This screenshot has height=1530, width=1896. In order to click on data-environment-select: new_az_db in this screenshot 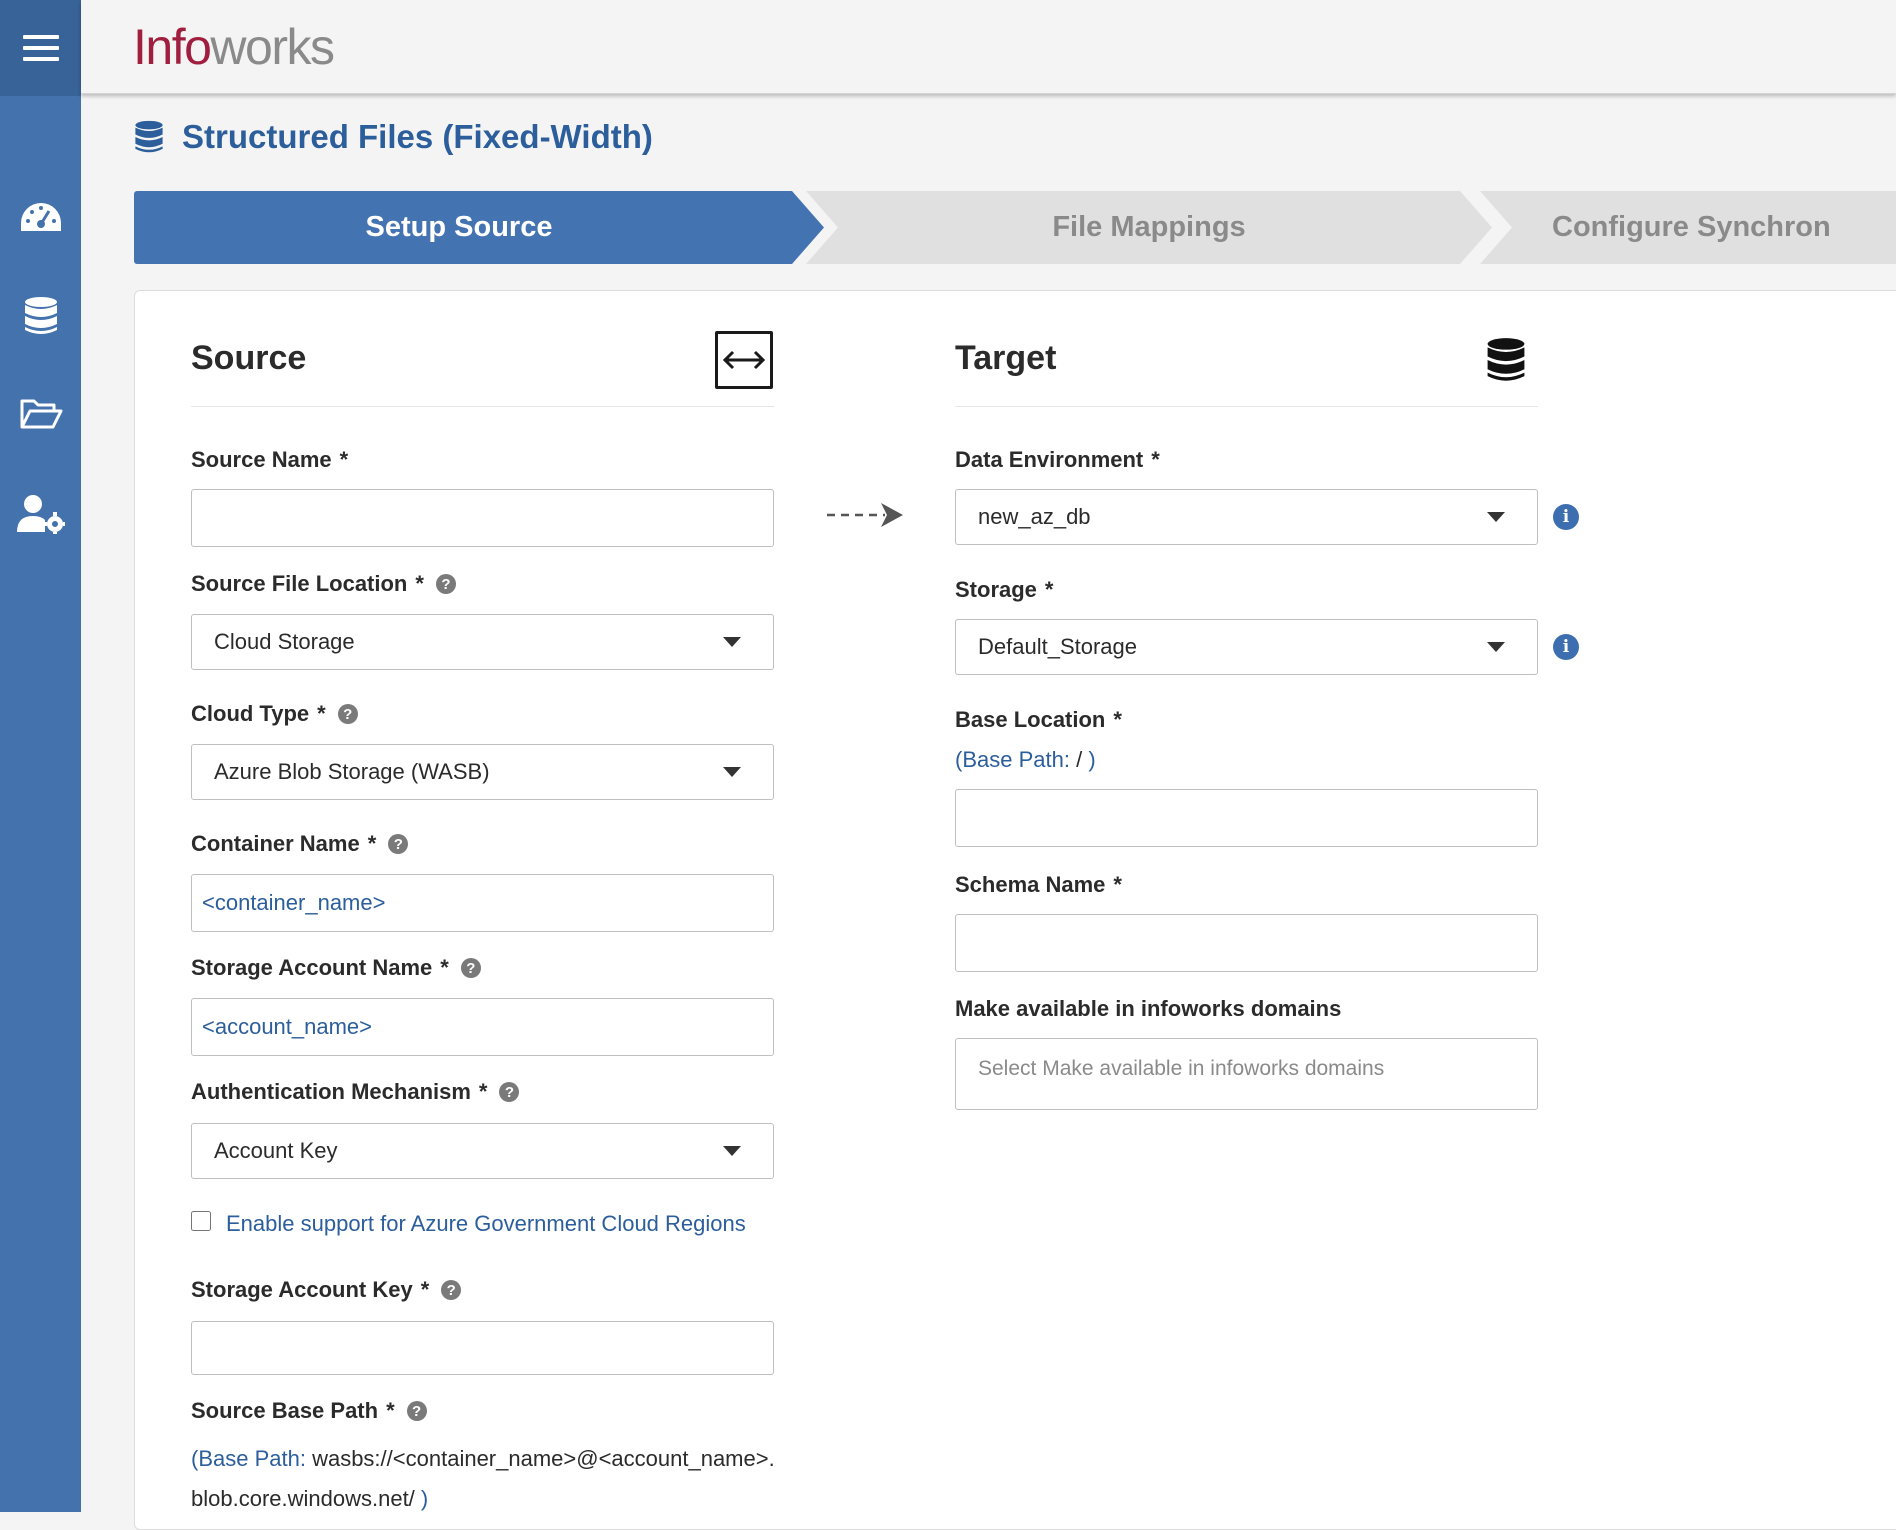, I will do `click(1246, 517)`.